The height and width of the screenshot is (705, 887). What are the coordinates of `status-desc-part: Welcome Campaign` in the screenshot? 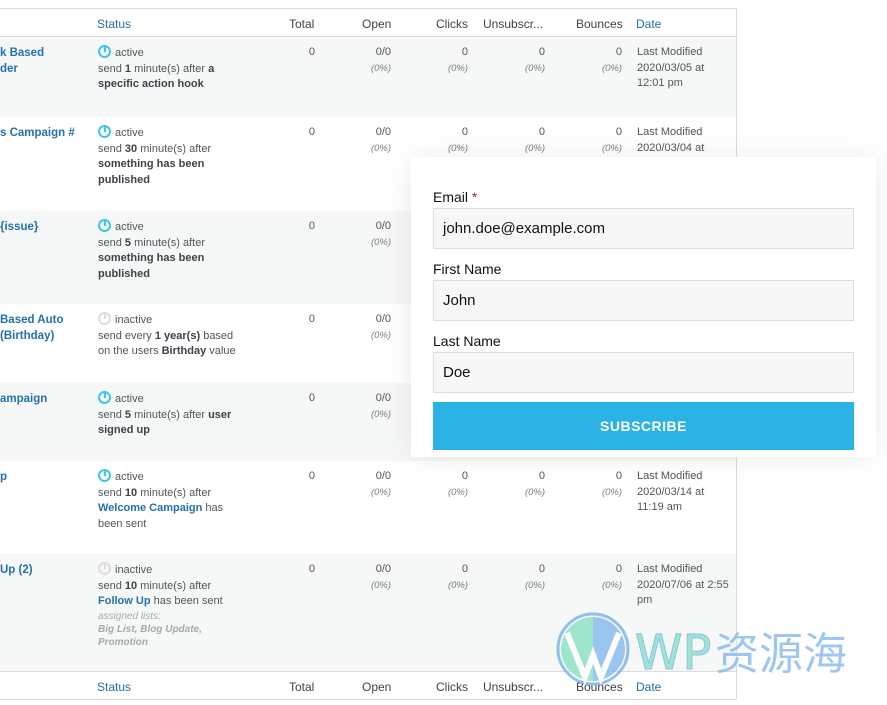 It's located at (150, 508).